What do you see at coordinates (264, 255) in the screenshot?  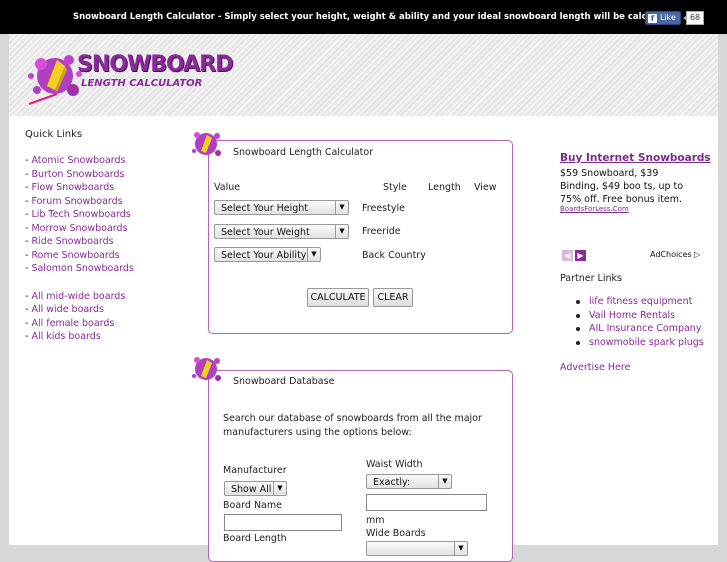 I see `ability-select-value: Select Your Ability` at bounding box center [264, 255].